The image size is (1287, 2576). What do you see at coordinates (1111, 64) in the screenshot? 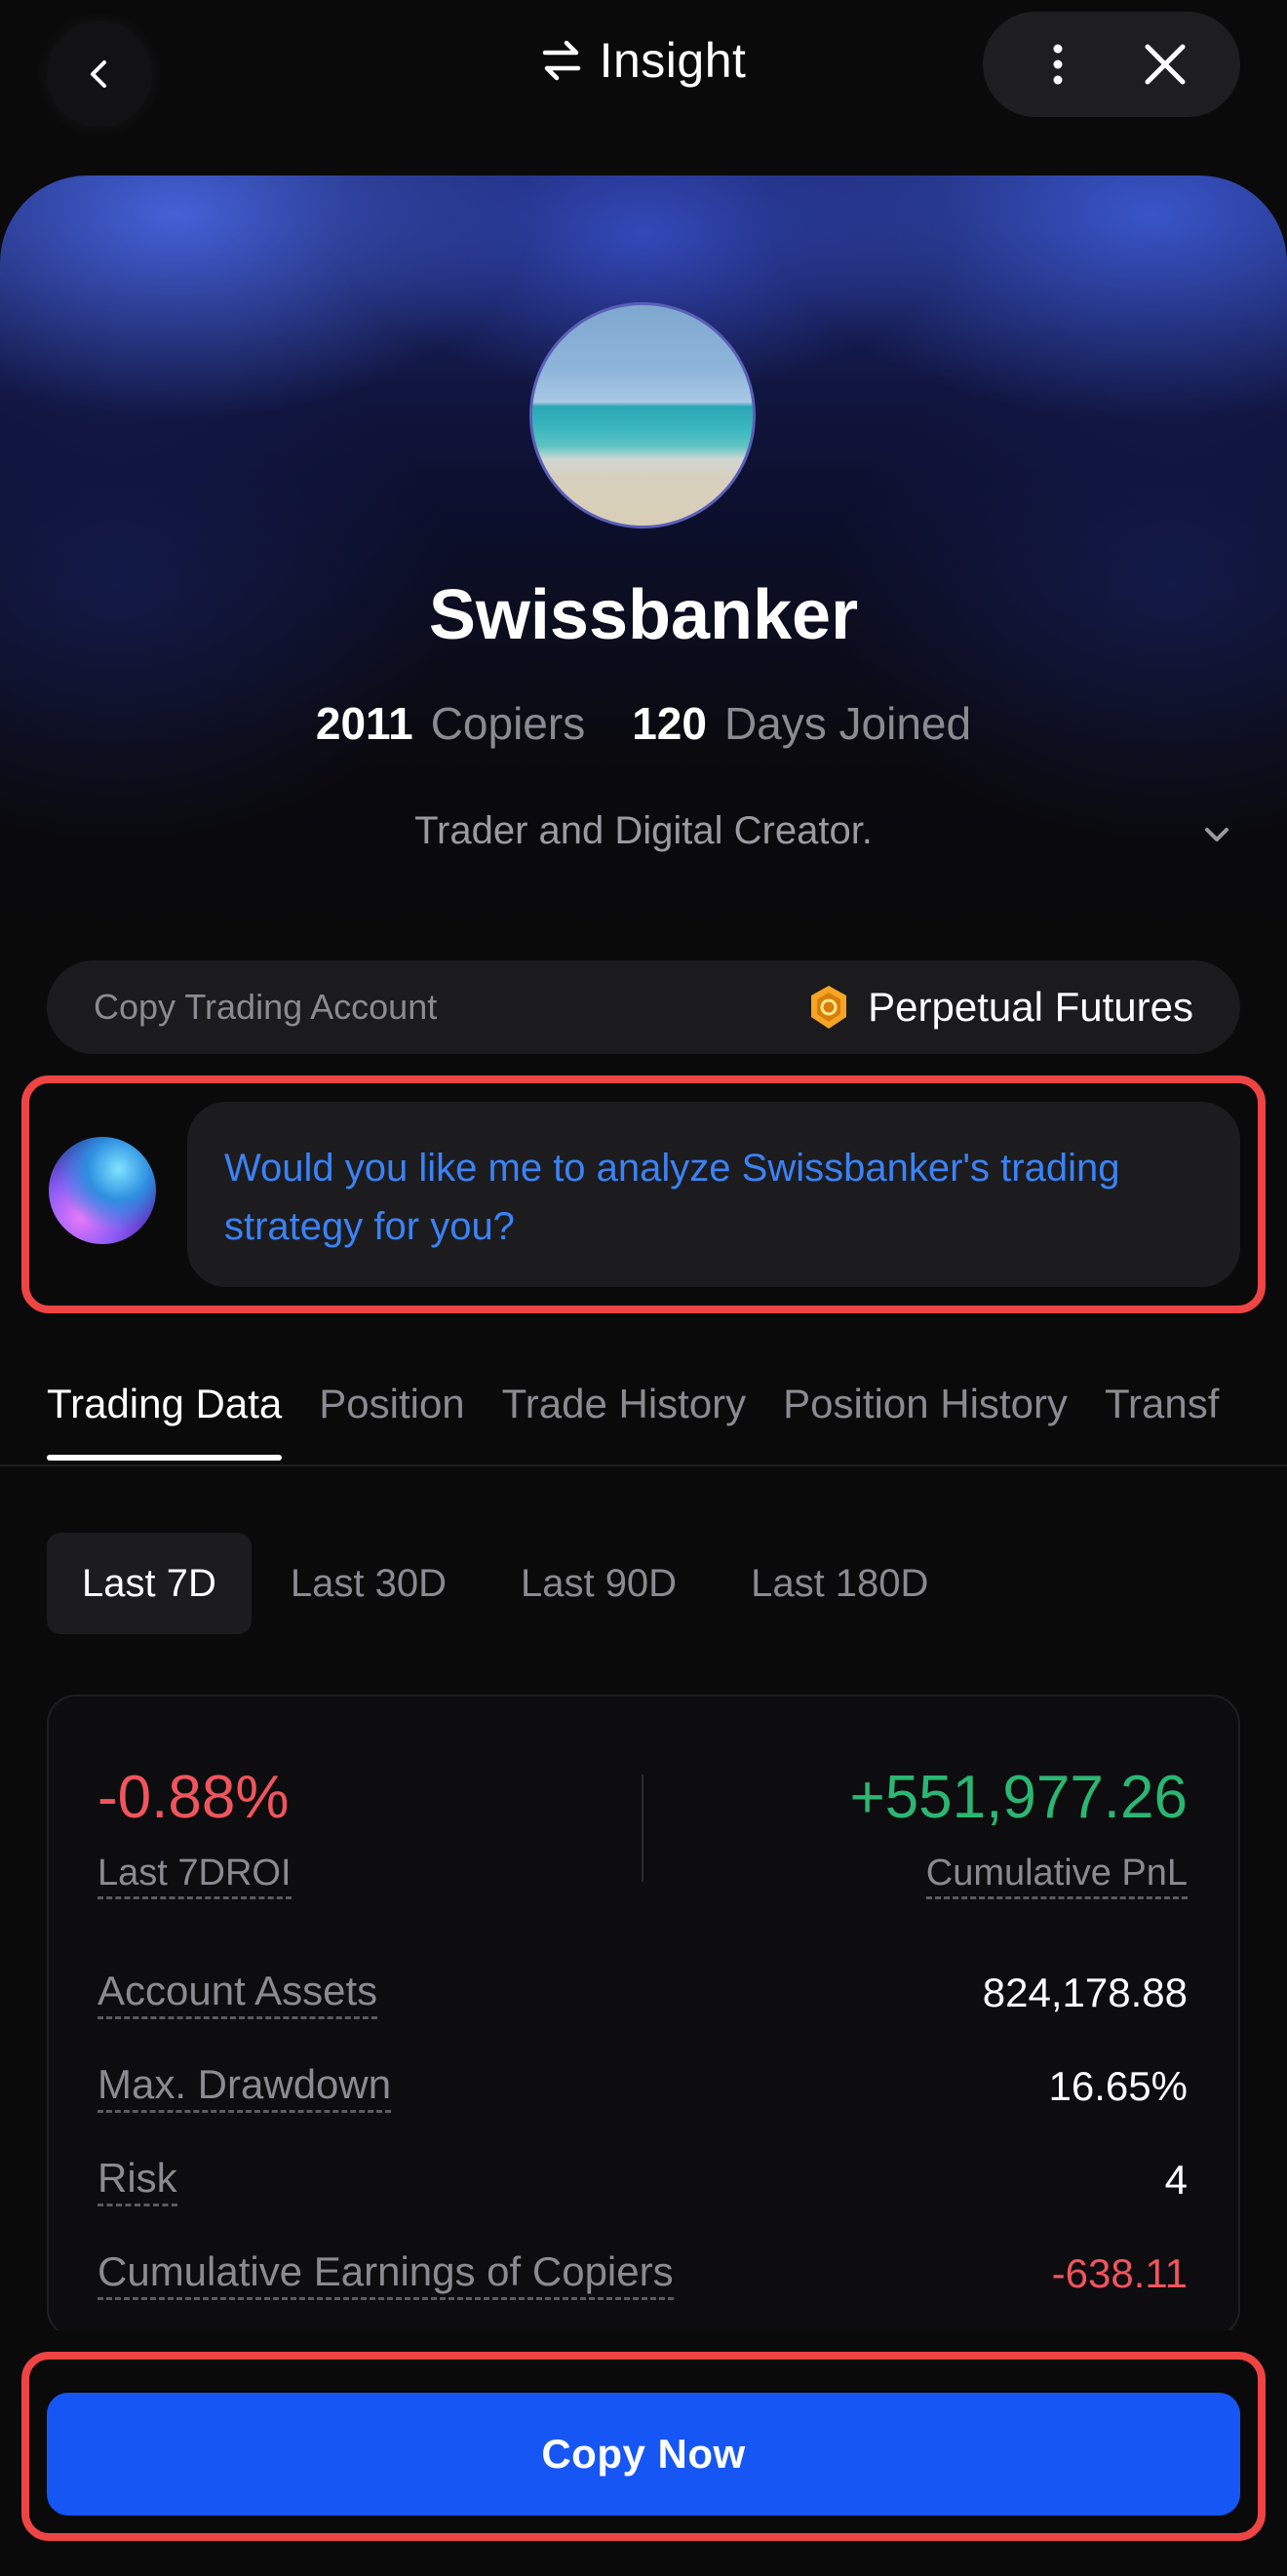
I see `window-controls` at bounding box center [1111, 64].